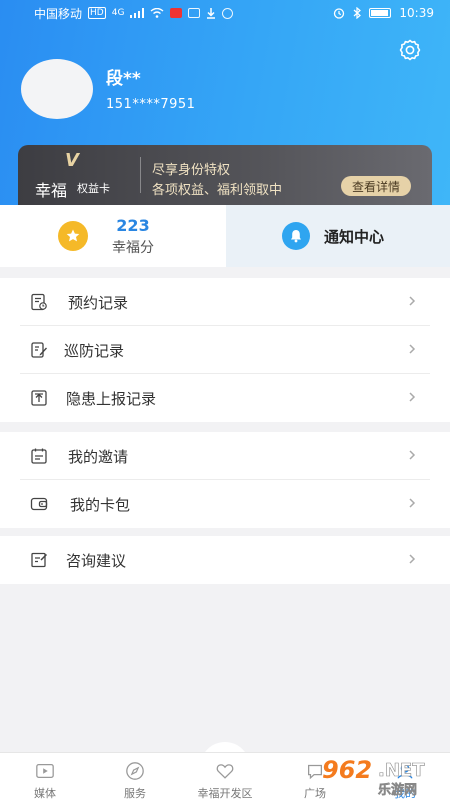 This screenshot has width=450, height=800. I want to click on tab-label: 媒体, so click(45, 793).